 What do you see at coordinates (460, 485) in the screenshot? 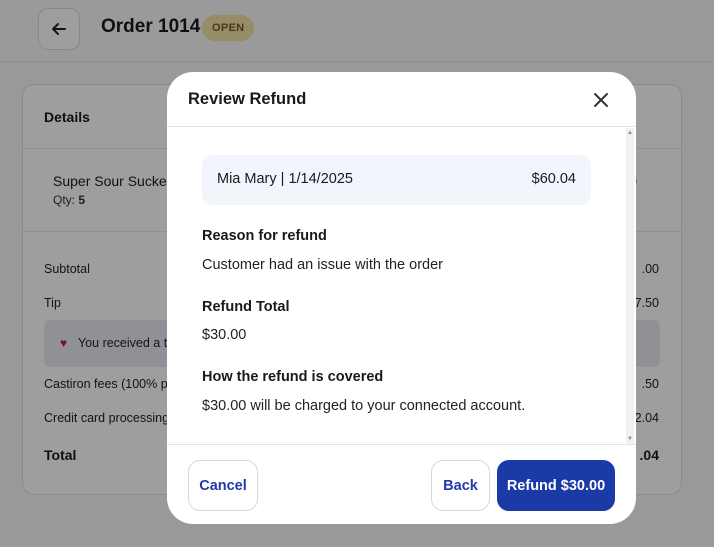
I see `back-step-button: Back` at bounding box center [460, 485].